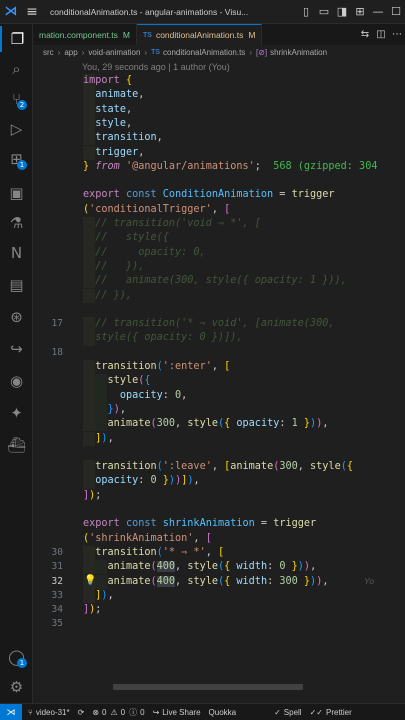 This screenshot has height=720, width=405. What do you see at coordinates (219, 367) in the screenshot?
I see `code-line: transition(':enter', [` at bounding box center [219, 367].